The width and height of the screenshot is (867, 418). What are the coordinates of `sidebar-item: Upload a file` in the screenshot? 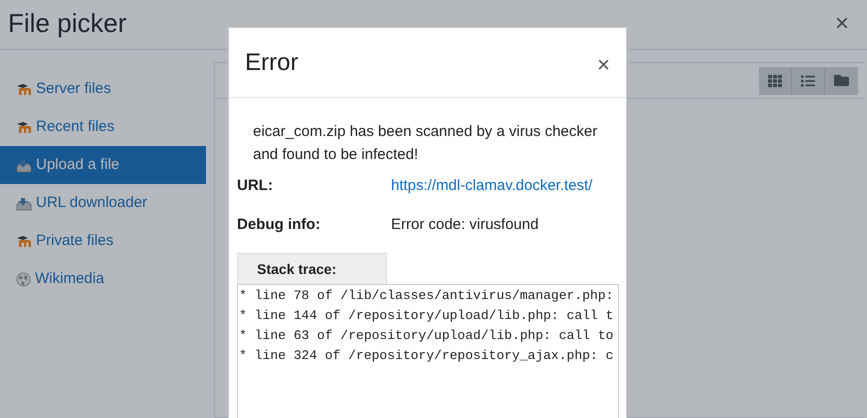 It's located at (103, 165).